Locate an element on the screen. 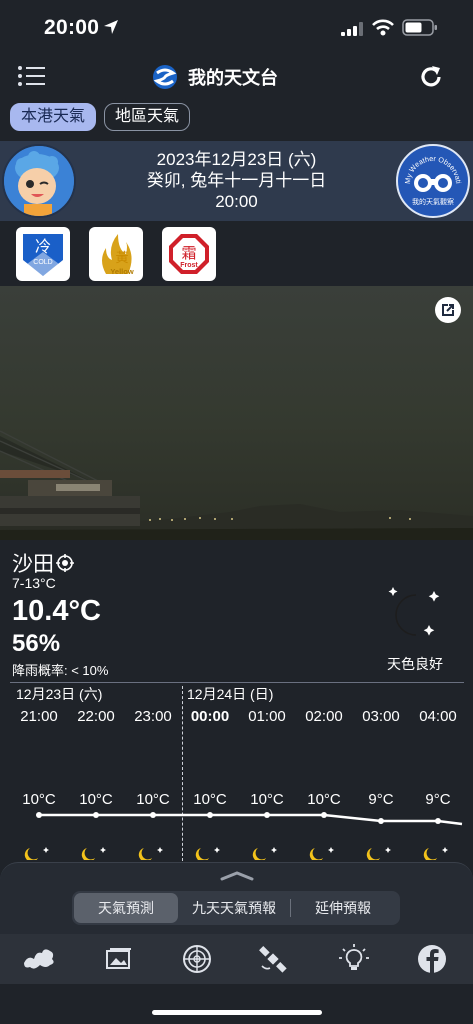 This screenshot has height=1024, width=473. sky-condition: 天色良好 is located at coordinates (415, 664).